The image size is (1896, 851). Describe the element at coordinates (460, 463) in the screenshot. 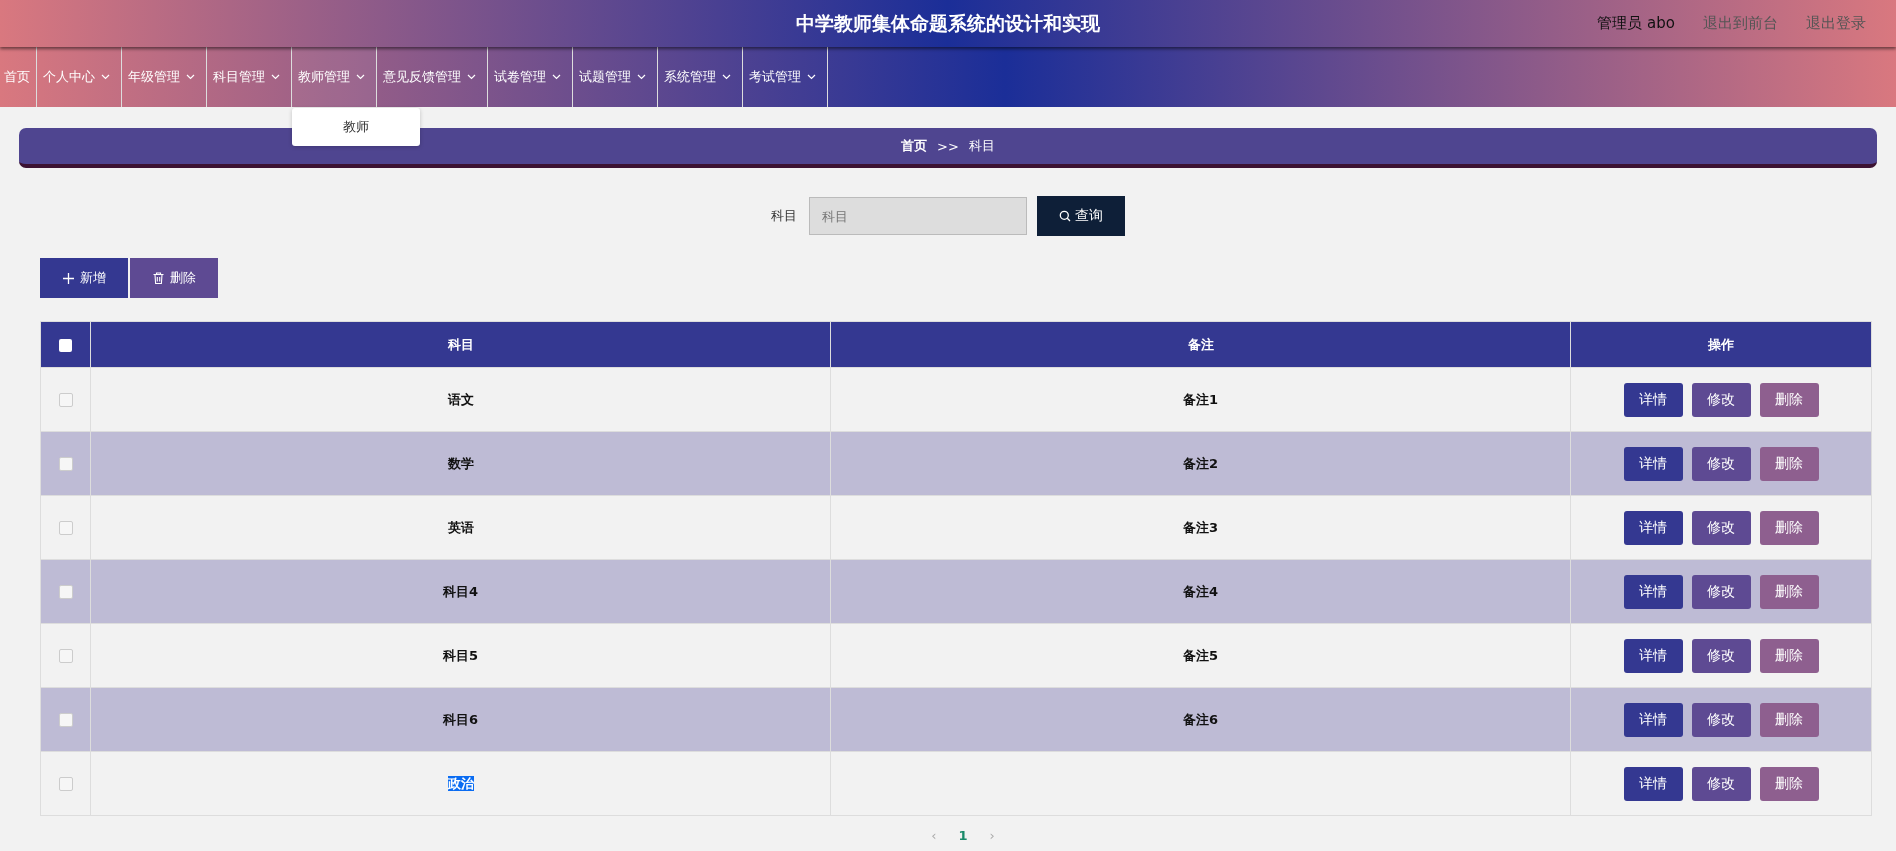

I see `table-cell: 数学` at that location.